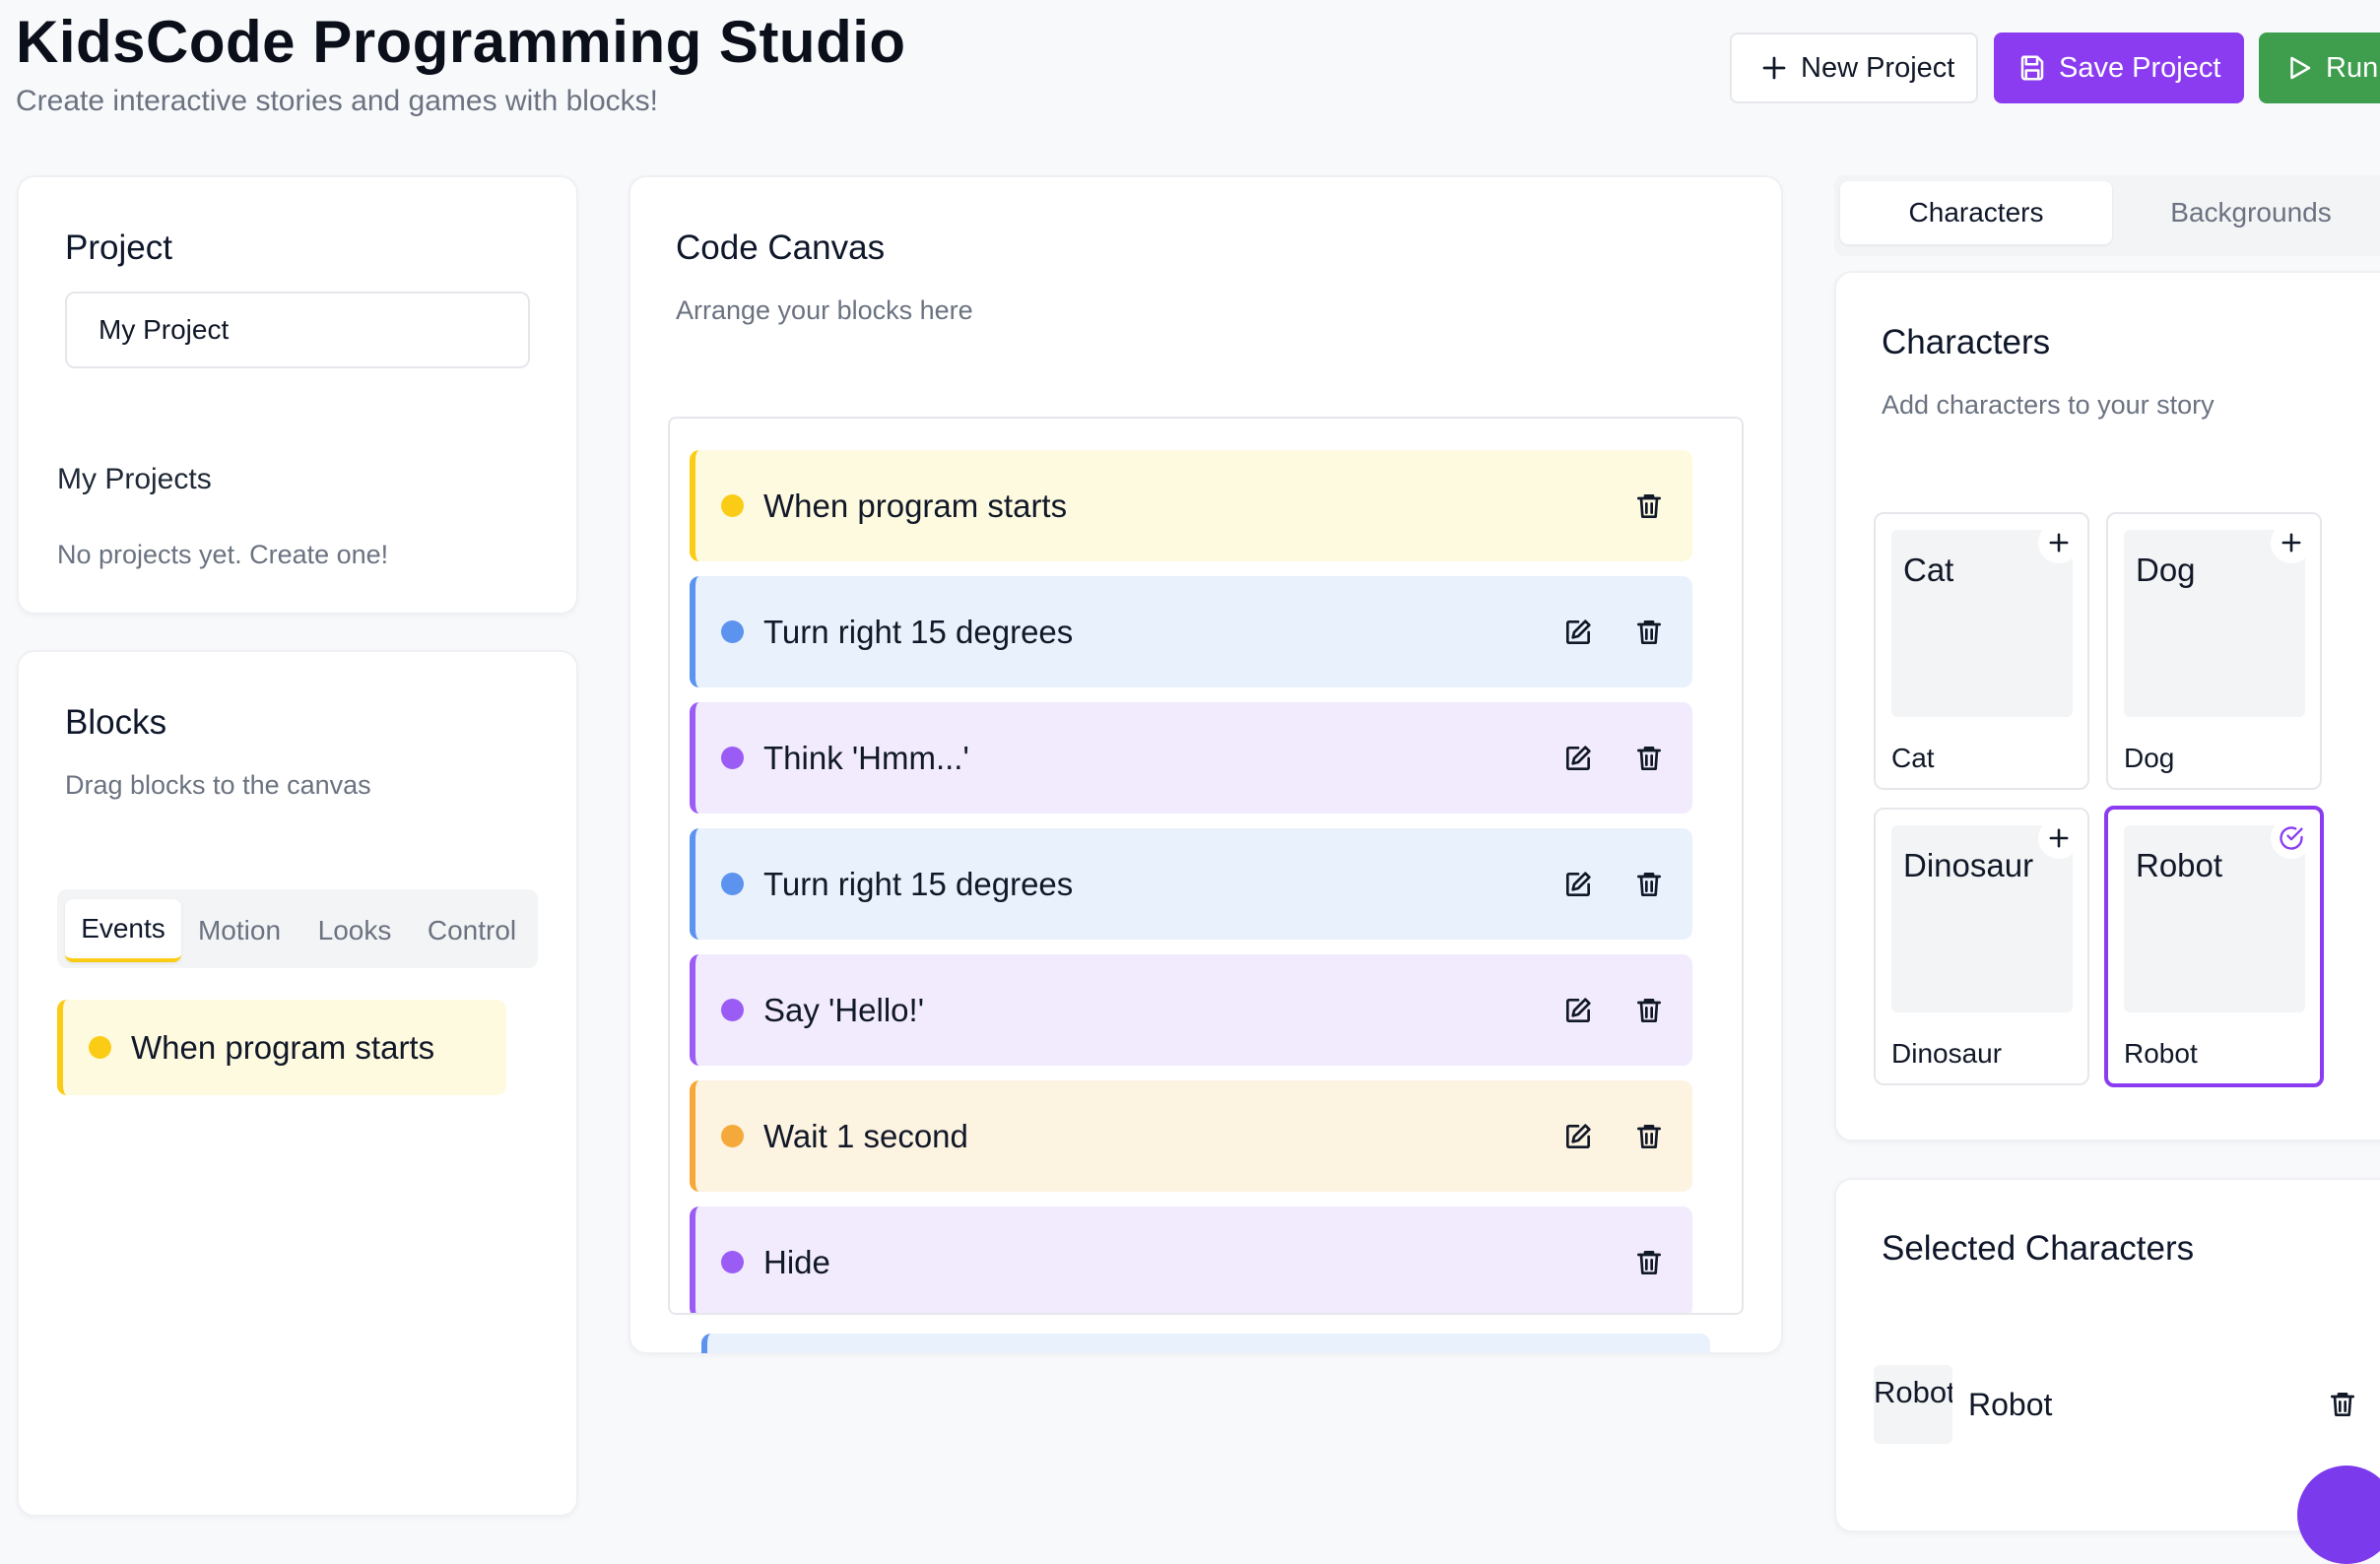 The image size is (2380, 1564). Describe the element at coordinates (1205, 1343) in the screenshot. I see `canvas-block-partial` at that location.